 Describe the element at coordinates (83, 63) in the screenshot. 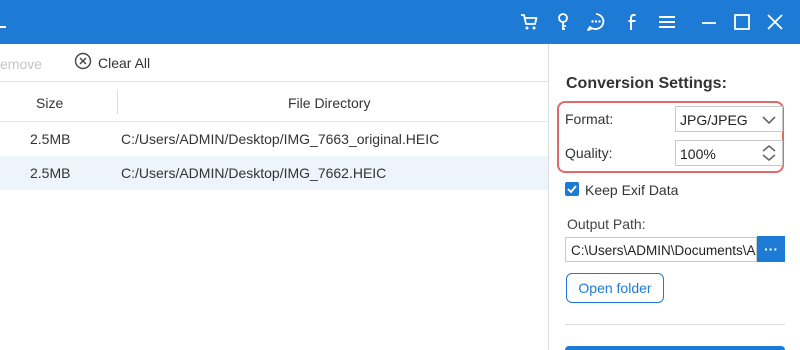

I see `clear-circle-icon` at that location.